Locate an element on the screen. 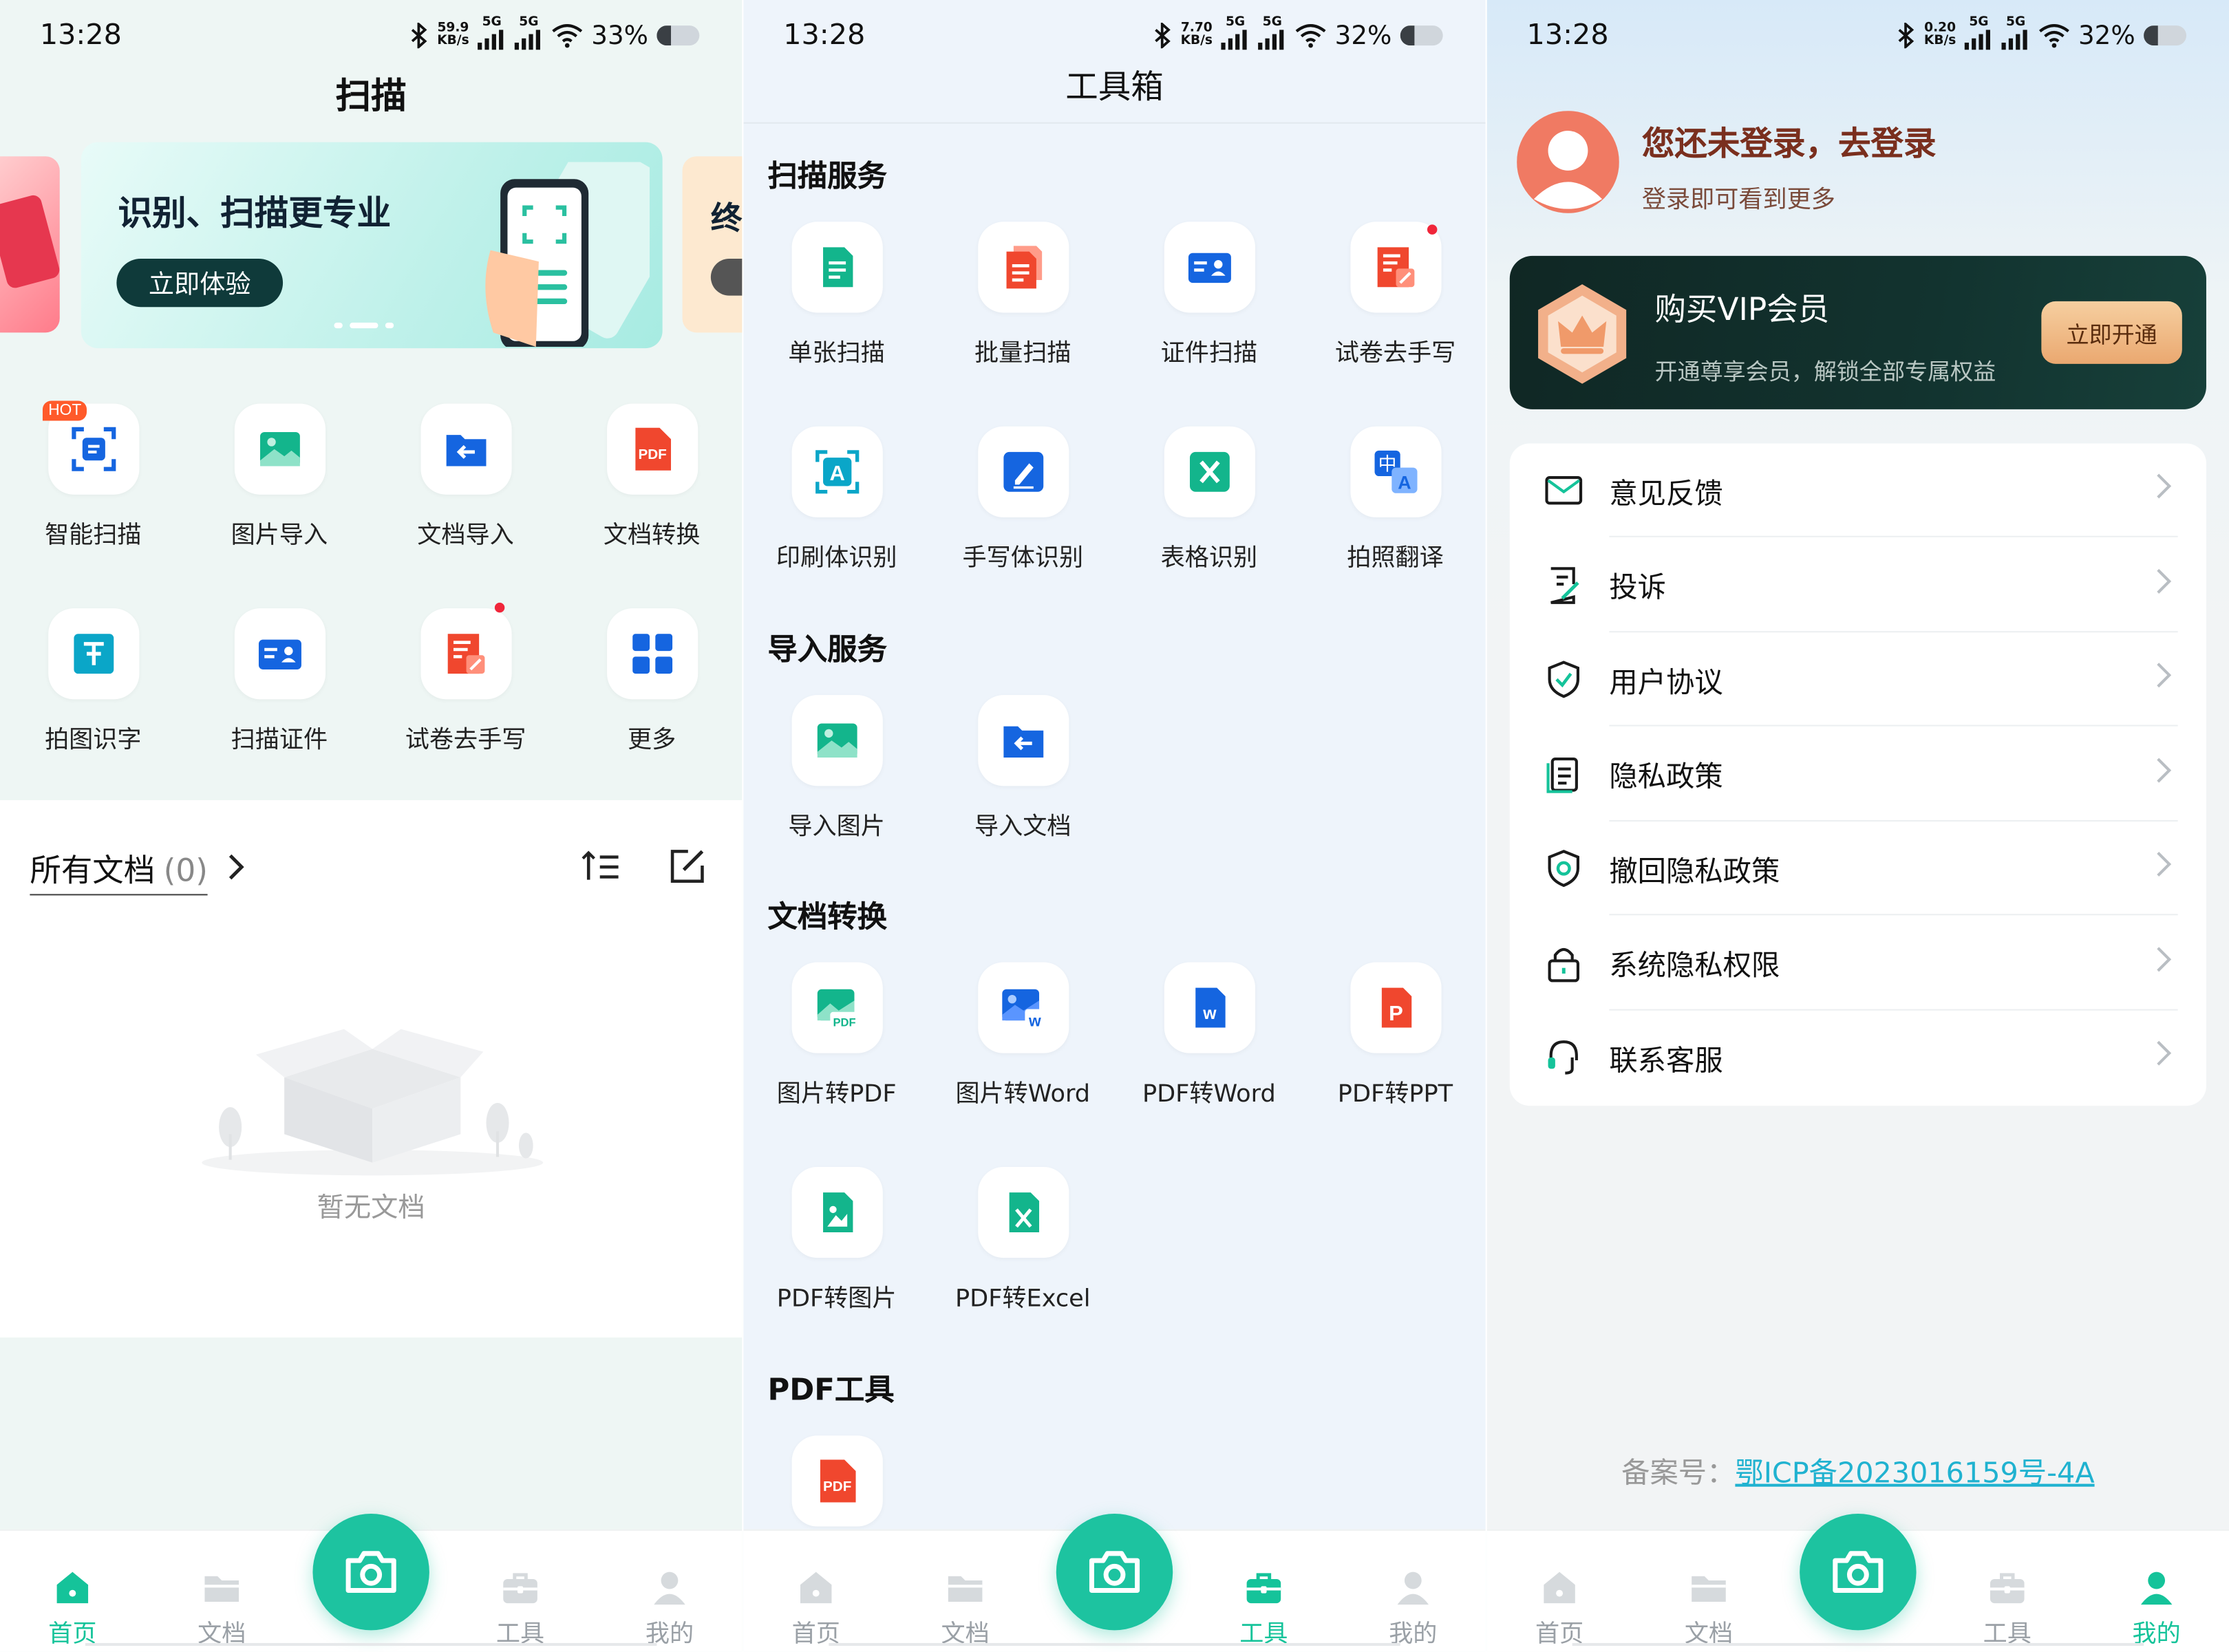 Image resolution: width=2229 pixels, height=1652 pixels. image-import-icon is located at coordinates (279, 449).